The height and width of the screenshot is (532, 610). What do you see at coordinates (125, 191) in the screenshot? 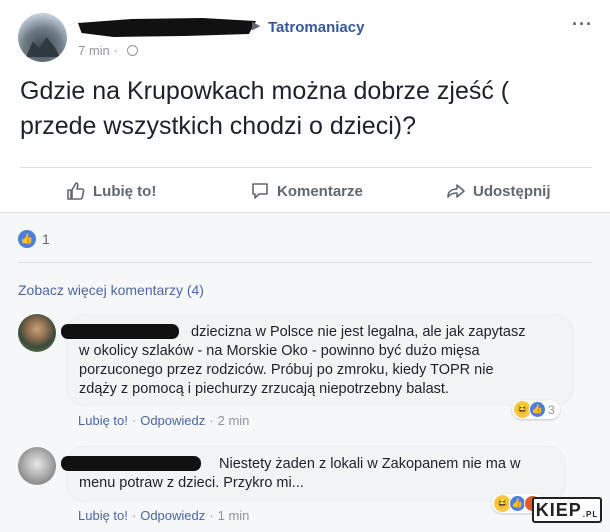
I see `like-button-label: Lubię to!` at bounding box center [125, 191].